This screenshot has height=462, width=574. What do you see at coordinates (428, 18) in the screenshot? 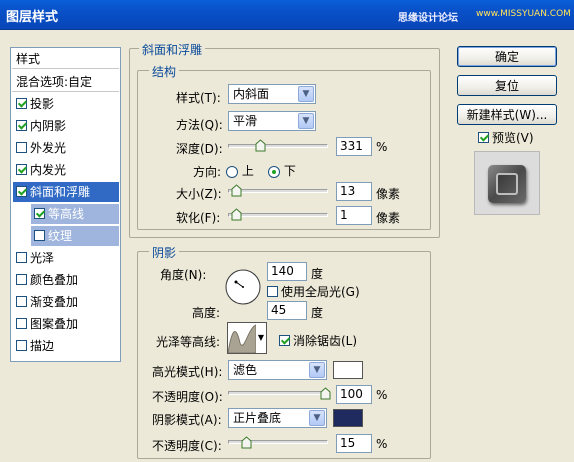
I see `watermark-text: 思缘设计论坛` at bounding box center [428, 18].